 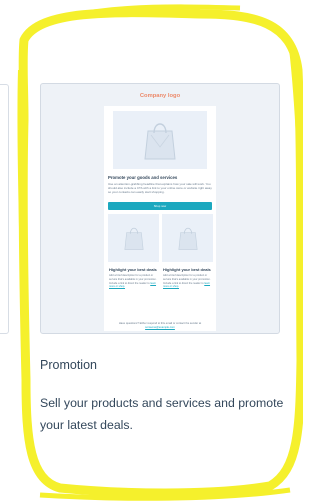 I want to click on hero-heading: Promote your goods and services, so click(x=143, y=177).